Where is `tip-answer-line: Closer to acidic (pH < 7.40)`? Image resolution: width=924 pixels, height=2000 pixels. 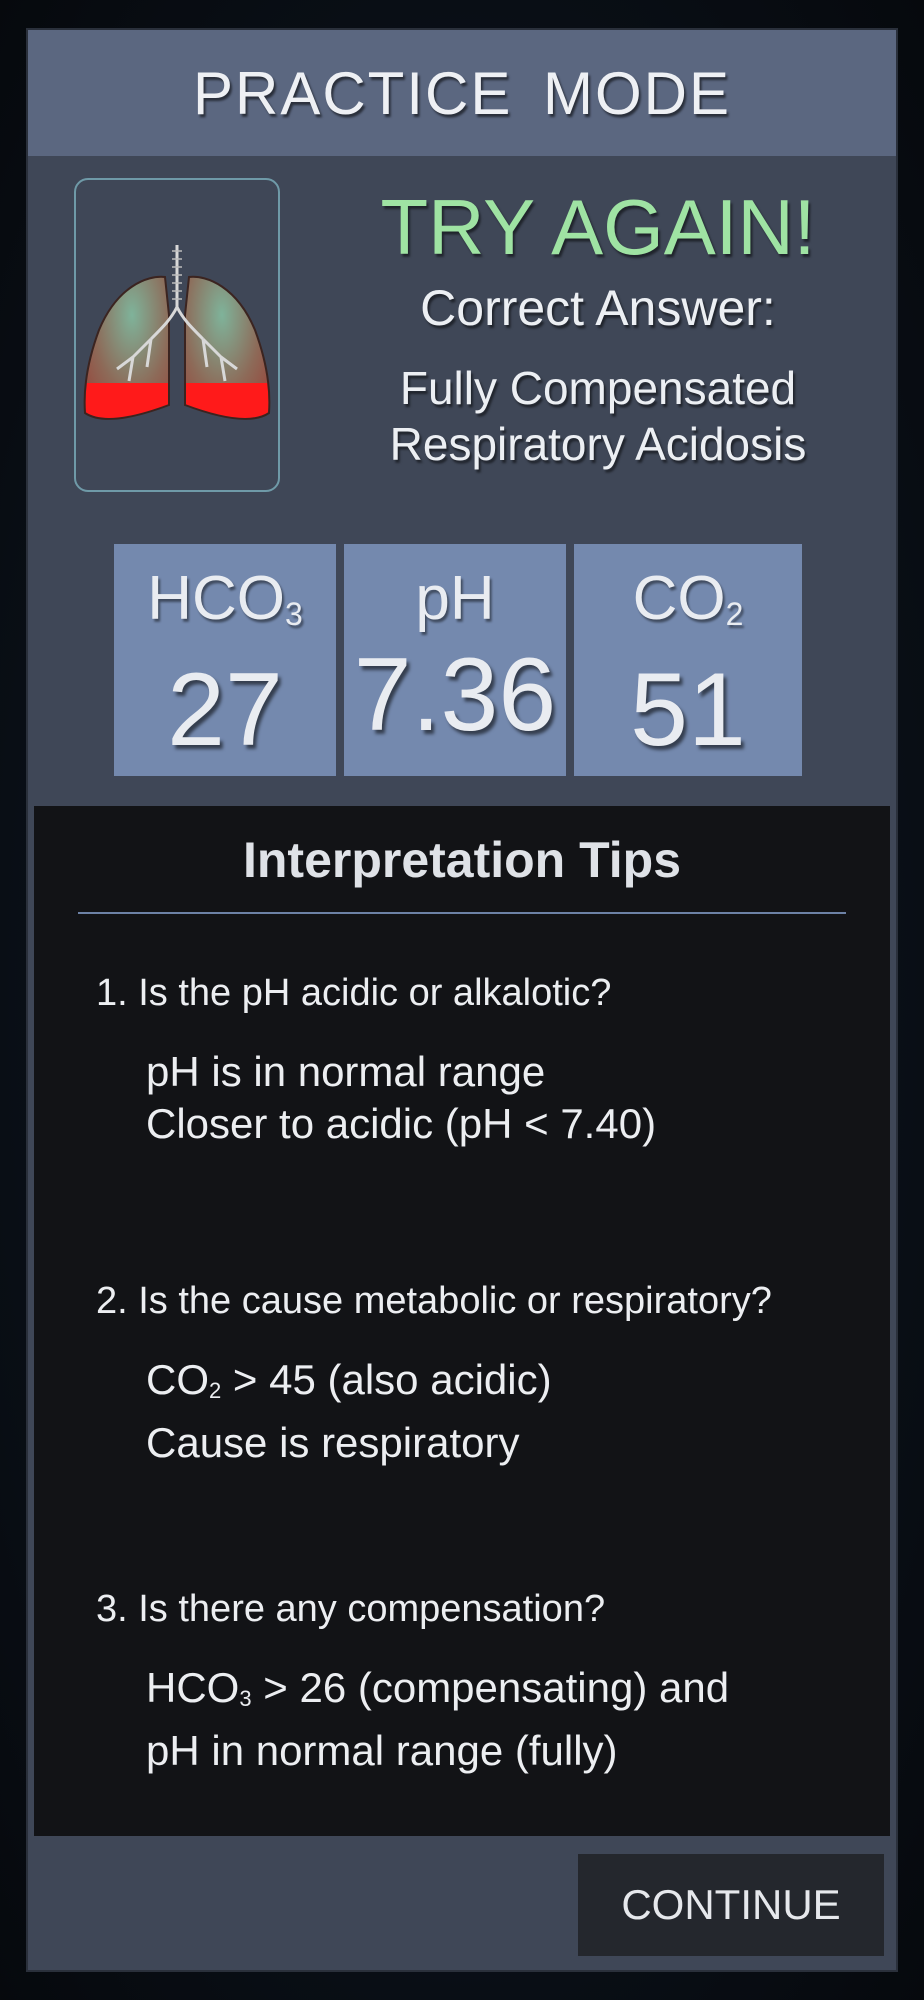
tip-answer-line: Closer to acidic (pH < 7.40) is located at coordinates (401, 1123).